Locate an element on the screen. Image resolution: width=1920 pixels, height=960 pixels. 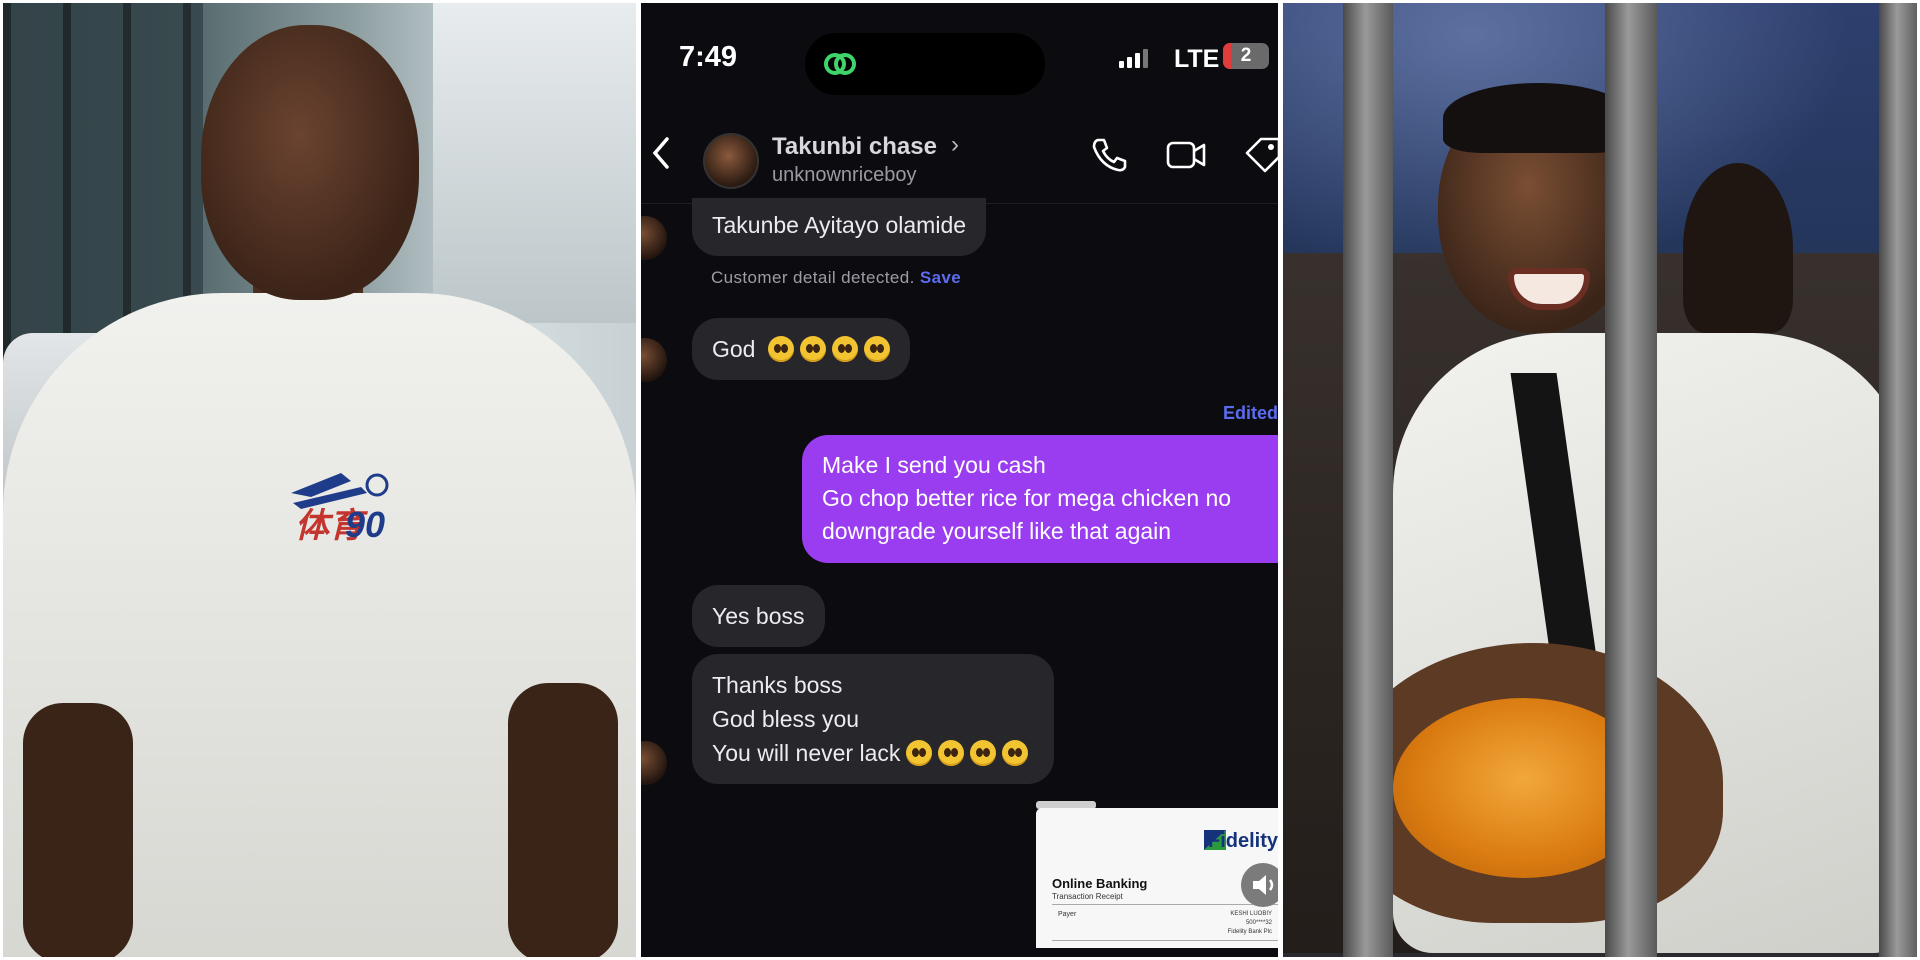
bank-value: Fidelity Bank Plc is located at coordinates (1249, 932).